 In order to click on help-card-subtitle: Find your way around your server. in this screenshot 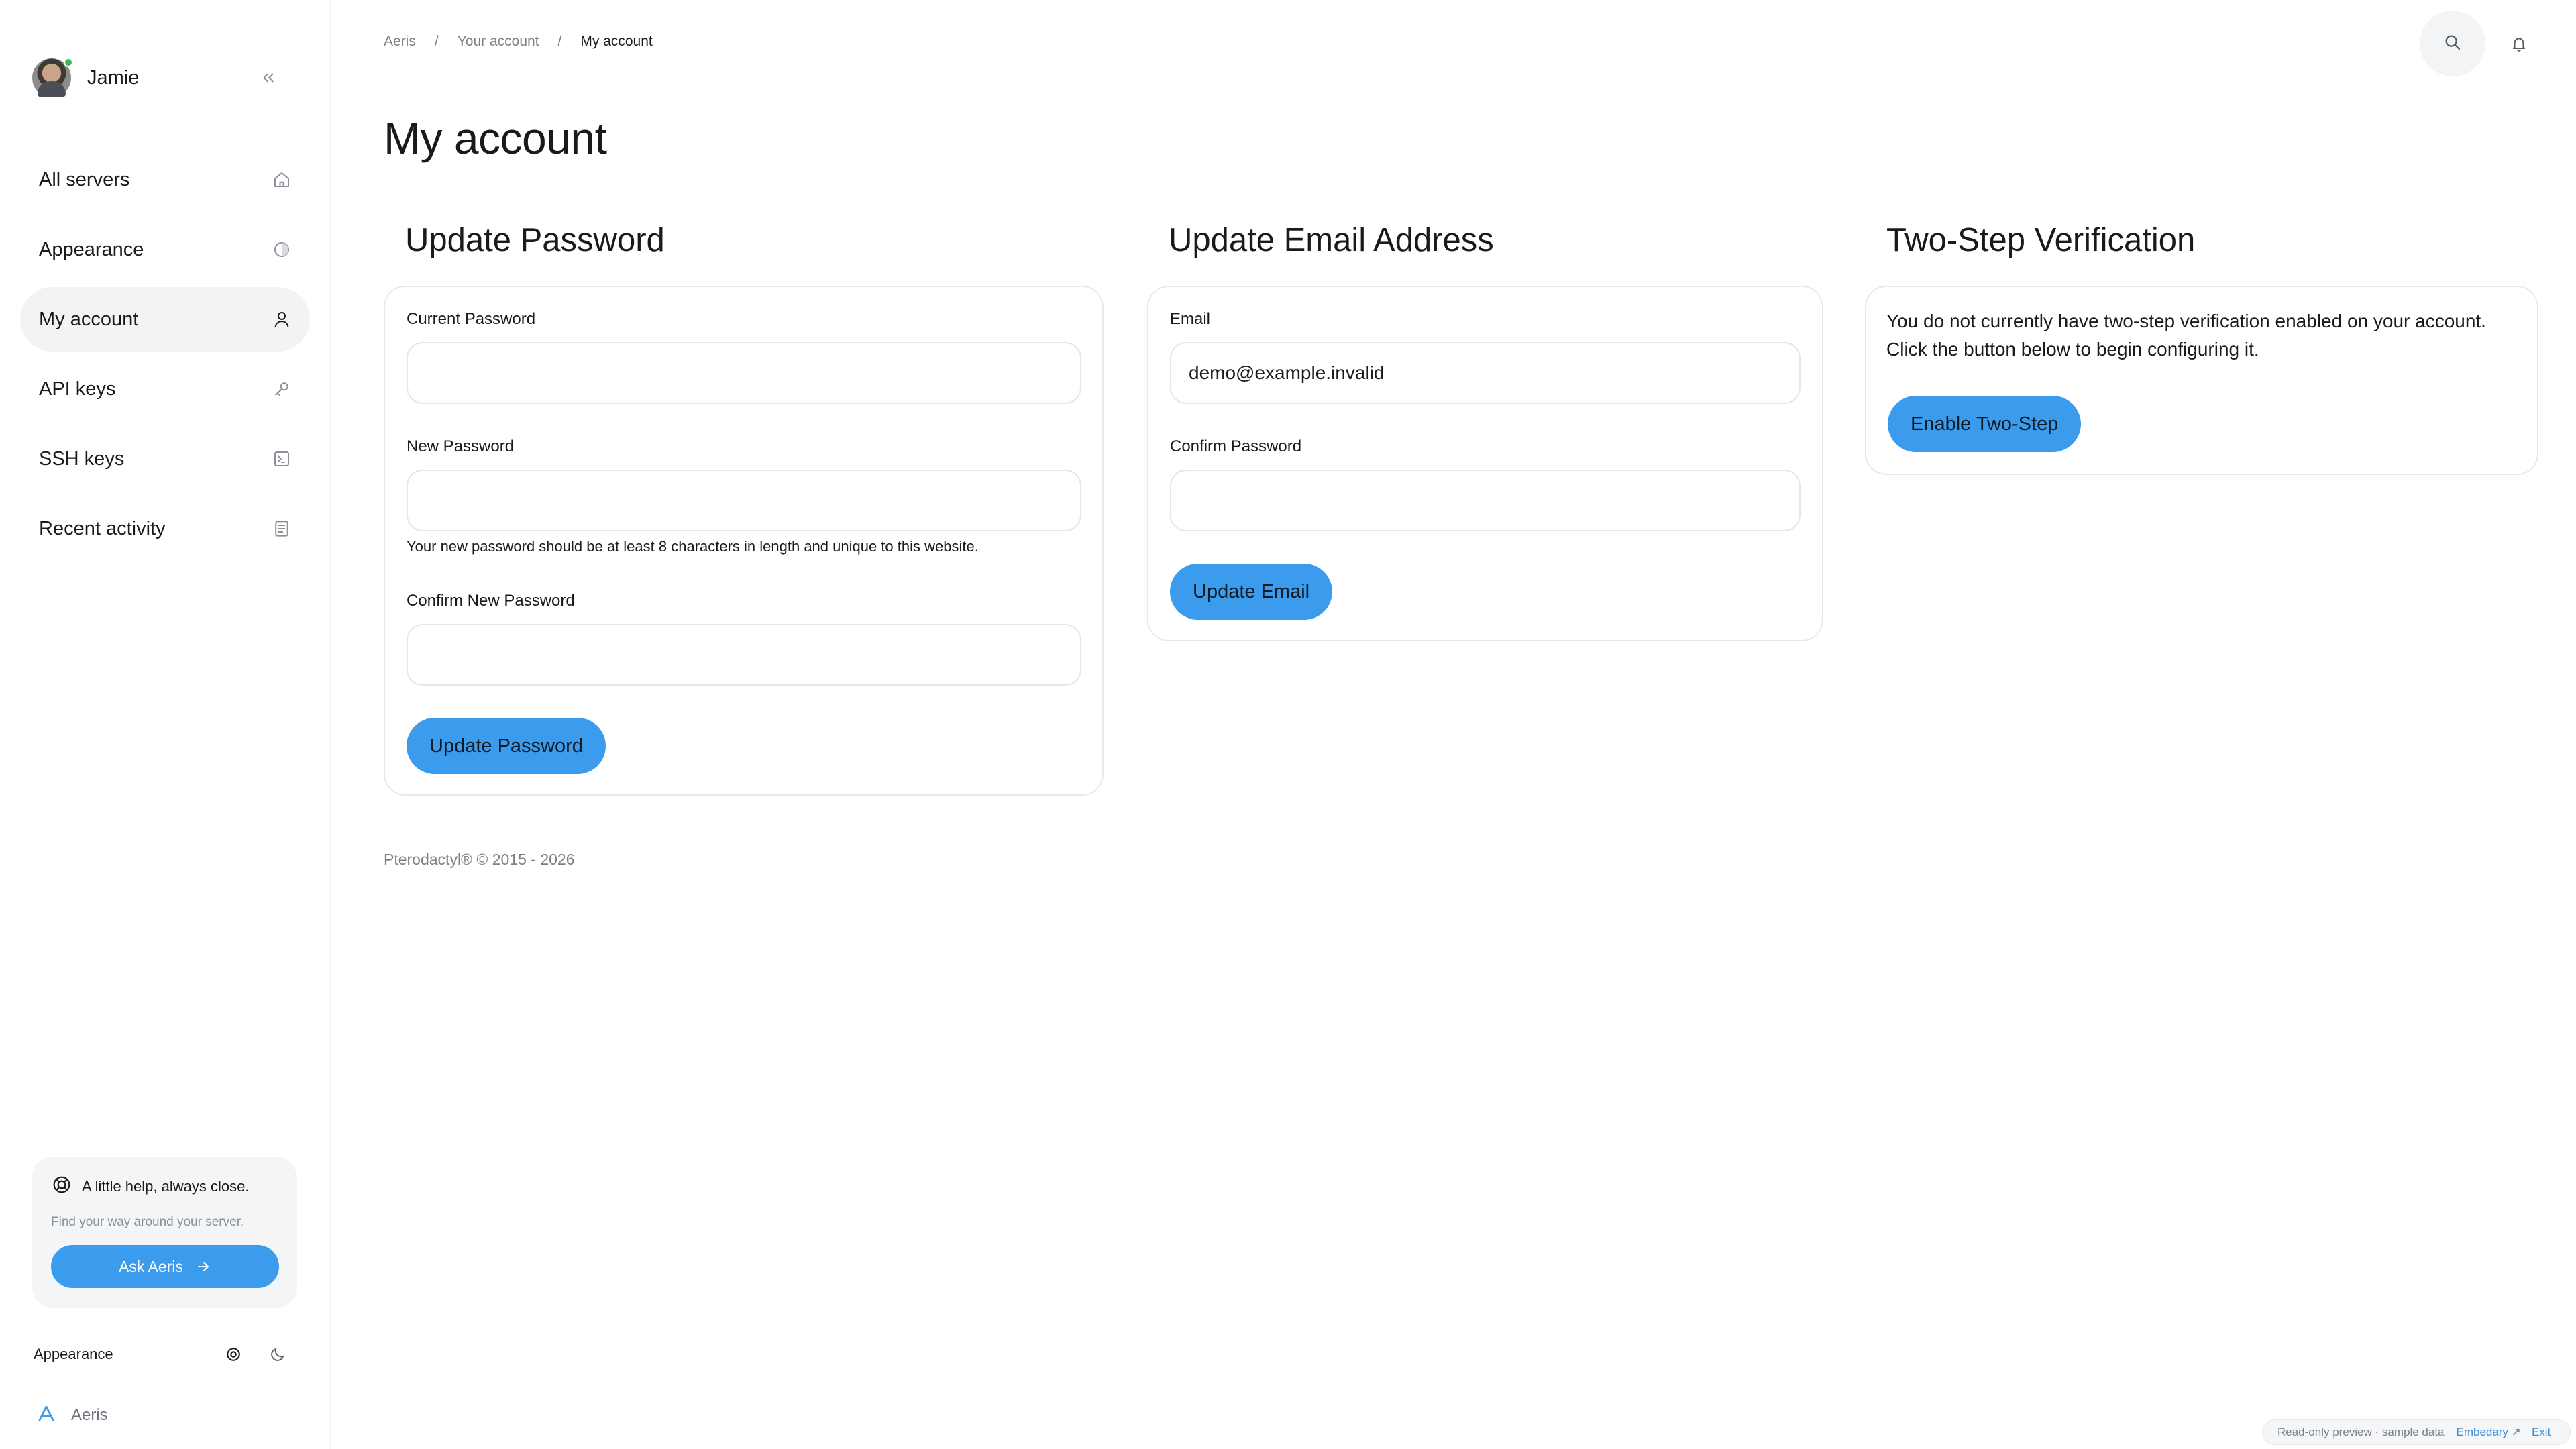, I will do `click(147, 1222)`.